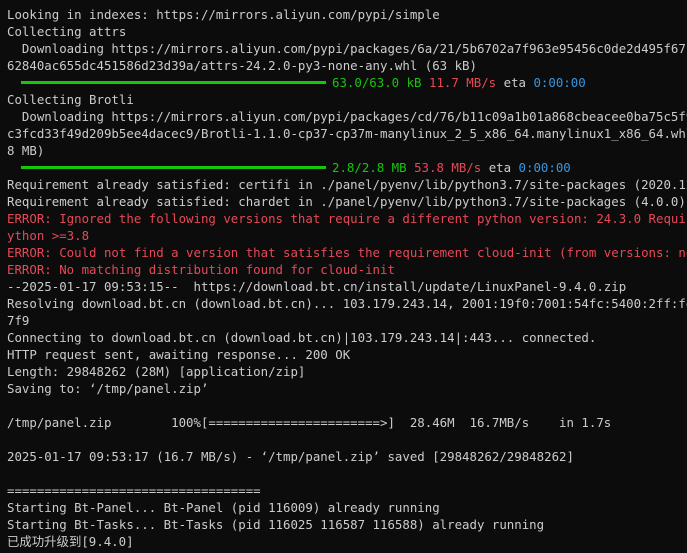  What do you see at coordinates (377, 82) in the screenshot?
I see `progress-size: 63.0/63.0 kB` at bounding box center [377, 82].